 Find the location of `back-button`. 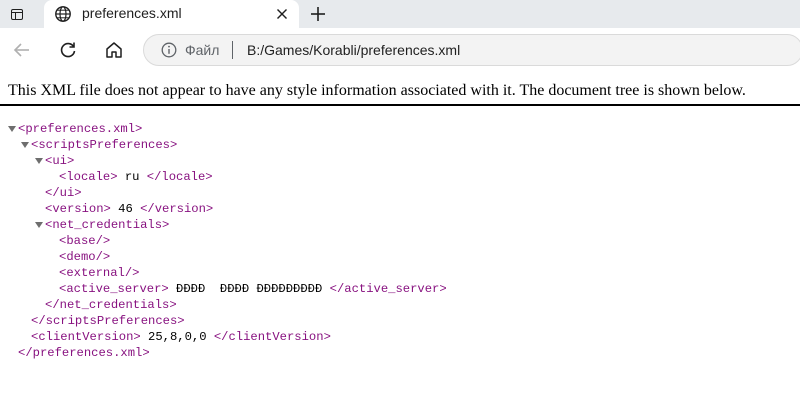

back-button is located at coordinates (22, 50).